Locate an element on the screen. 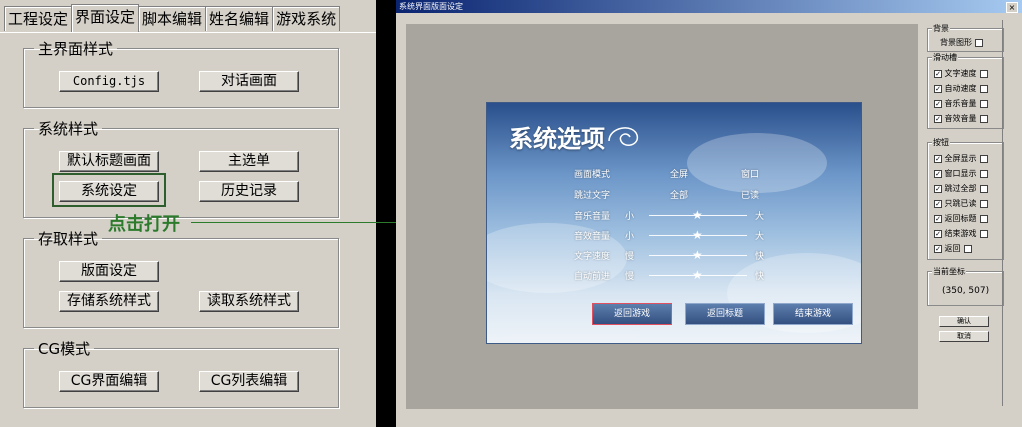  slider-item-label: 音乐音量 is located at coordinates (960, 103).